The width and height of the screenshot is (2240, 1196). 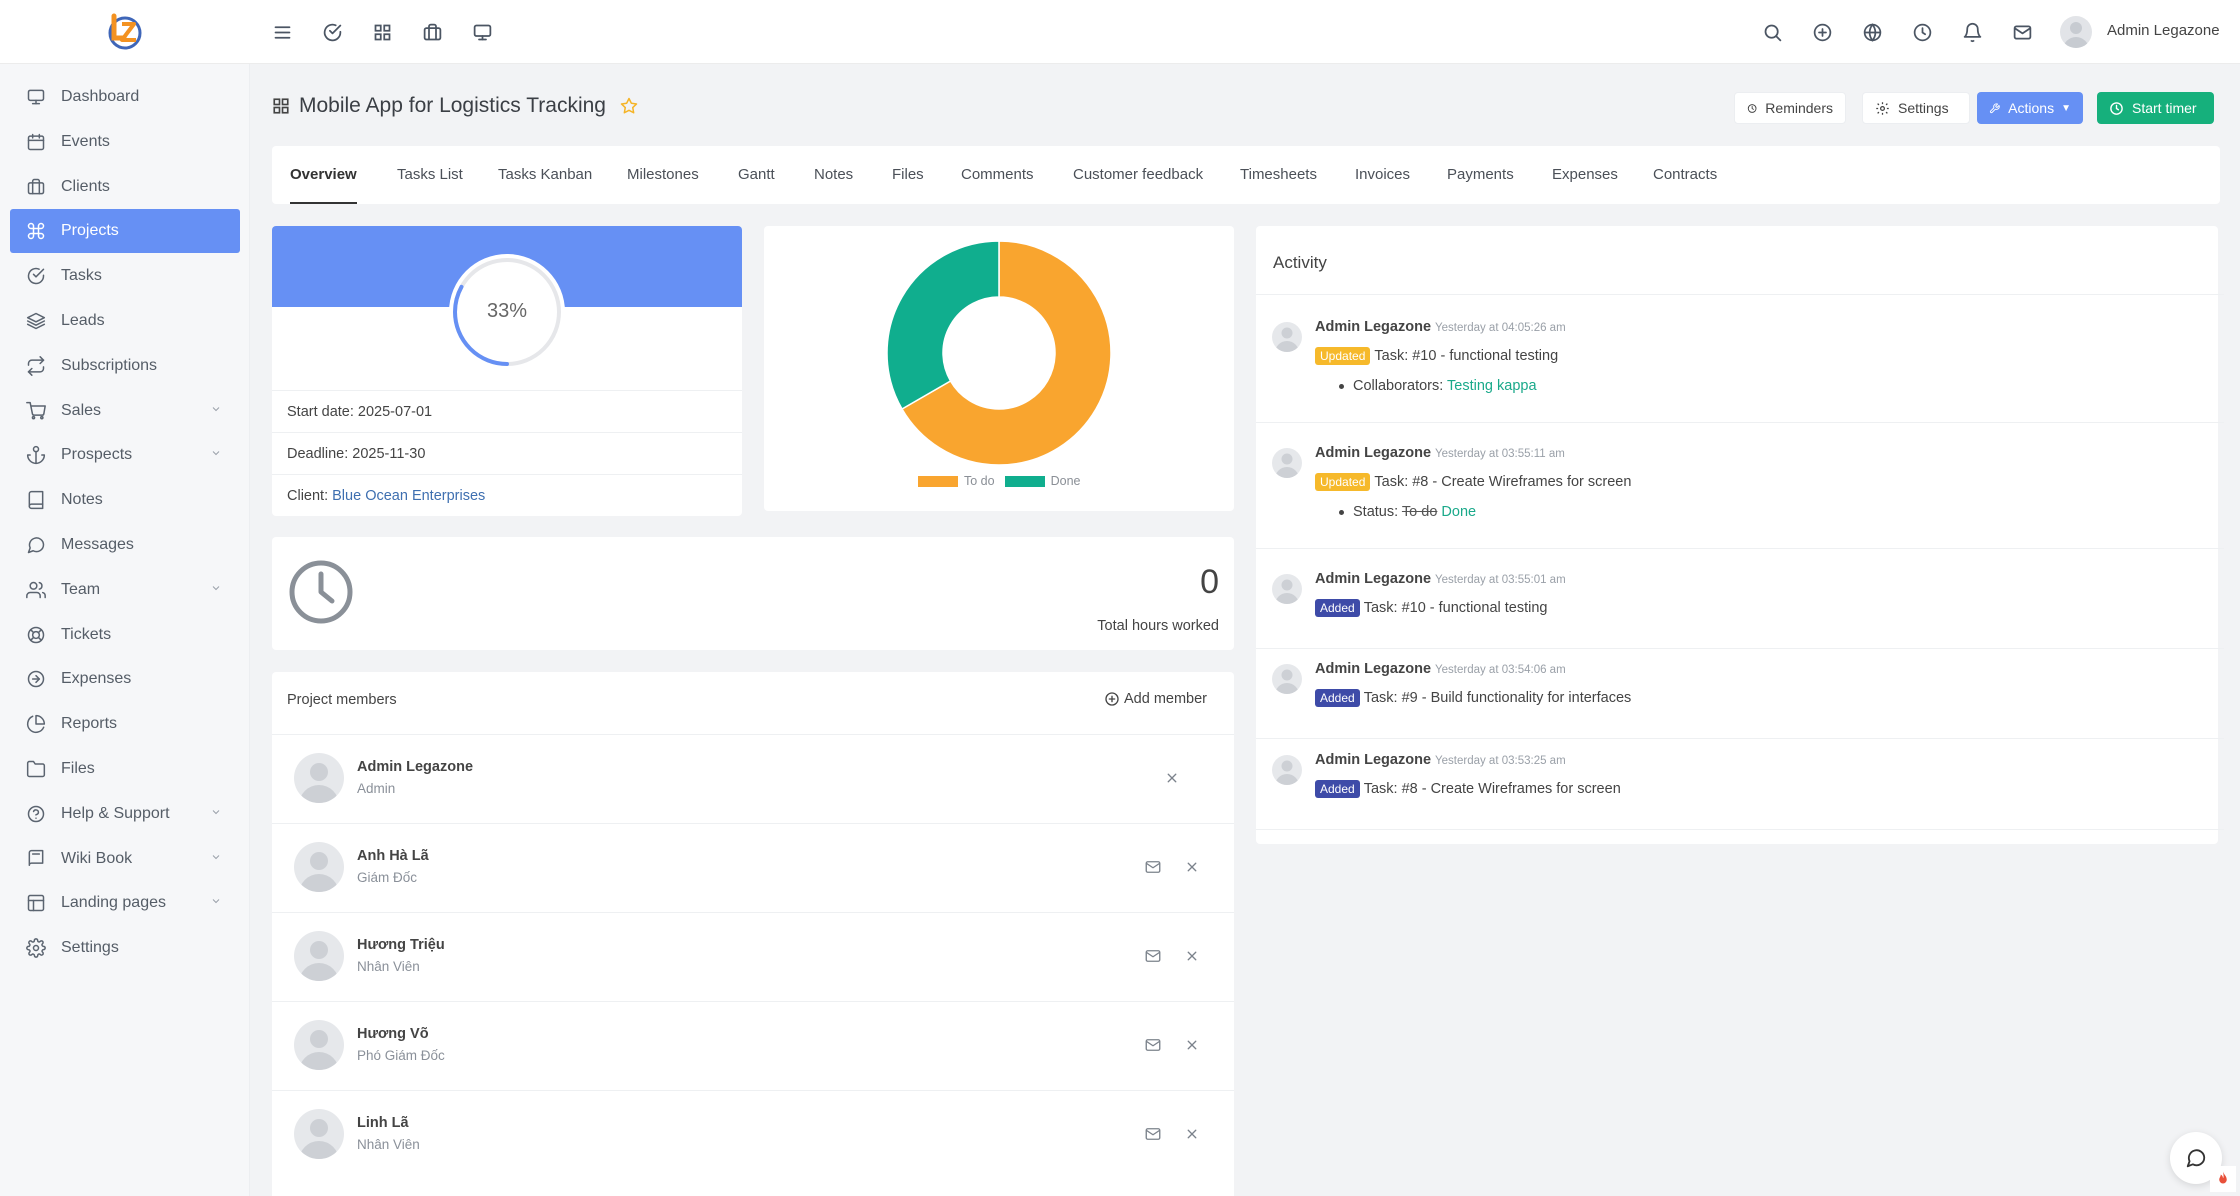 I want to click on apps-grid-icon, so click(x=382, y=32).